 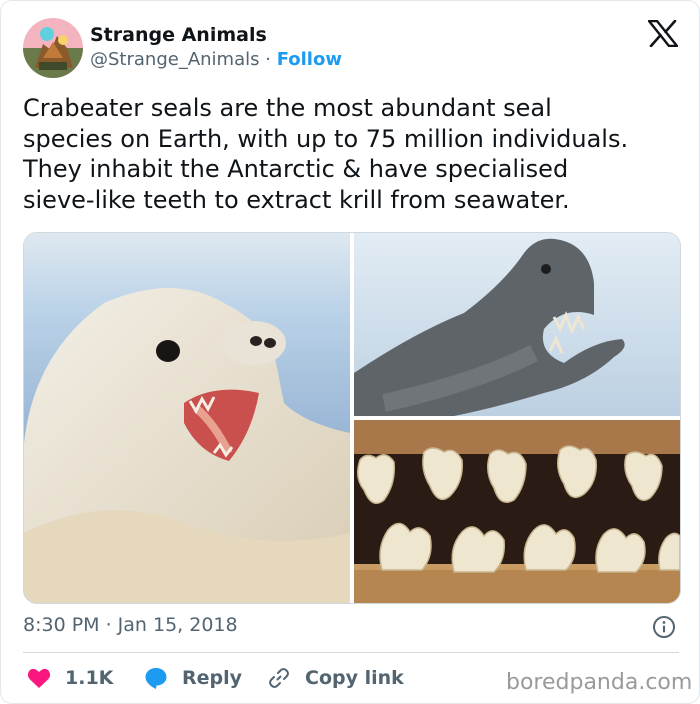 What do you see at coordinates (175, 59) in the screenshot?
I see `author-handle: @Strange_Animals` at bounding box center [175, 59].